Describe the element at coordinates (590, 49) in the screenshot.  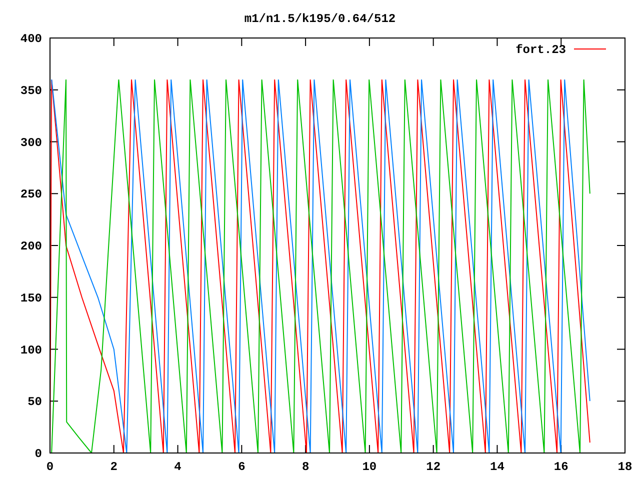
I see `legend-line` at that location.